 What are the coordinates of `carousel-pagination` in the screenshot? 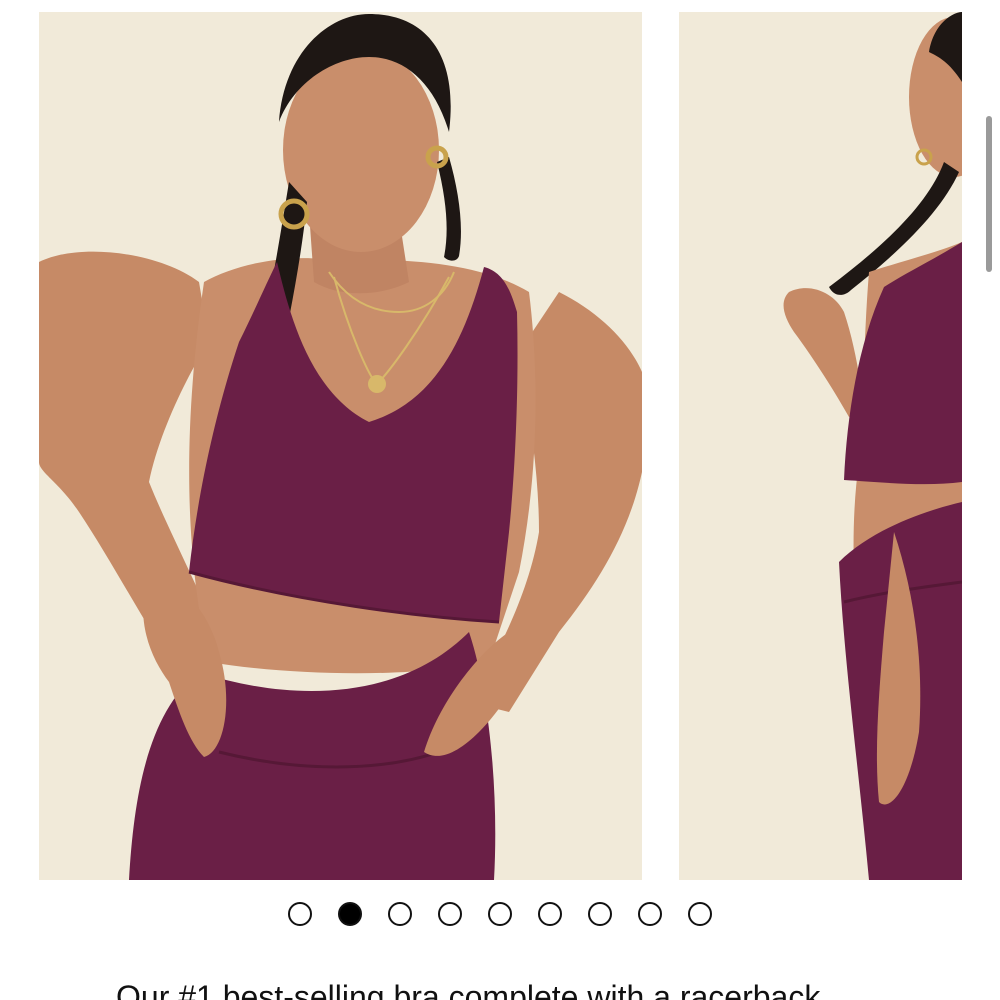 It's located at (500, 917).